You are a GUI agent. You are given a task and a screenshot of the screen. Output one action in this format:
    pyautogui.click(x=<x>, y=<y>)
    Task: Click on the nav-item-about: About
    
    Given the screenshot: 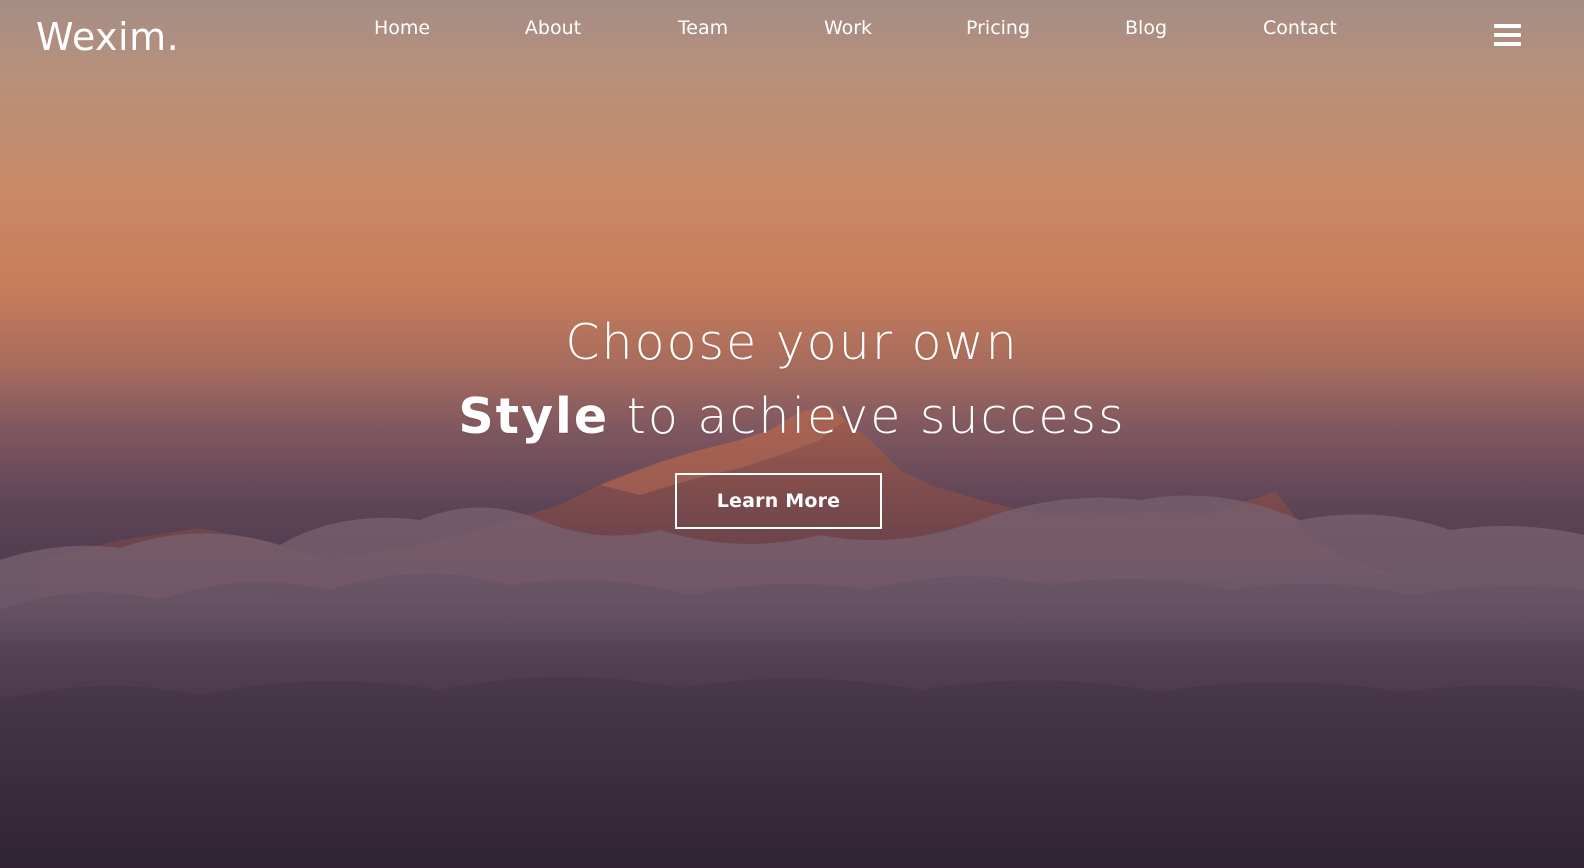 What is the action you would take?
    pyautogui.click(x=553, y=28)
    